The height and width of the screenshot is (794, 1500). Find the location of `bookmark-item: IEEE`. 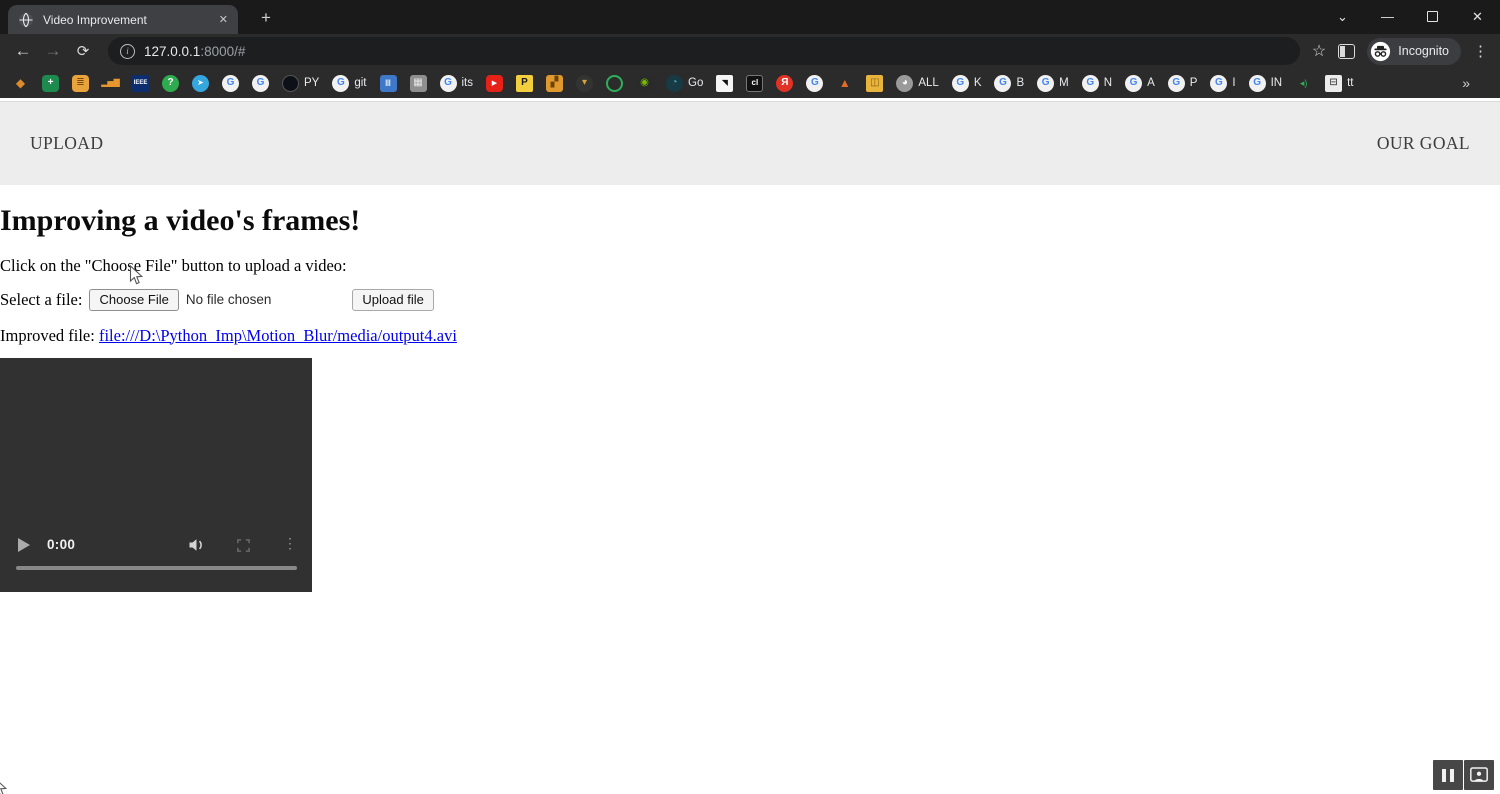

bookmark-item: IEEE is located at coordinates (140, 83).